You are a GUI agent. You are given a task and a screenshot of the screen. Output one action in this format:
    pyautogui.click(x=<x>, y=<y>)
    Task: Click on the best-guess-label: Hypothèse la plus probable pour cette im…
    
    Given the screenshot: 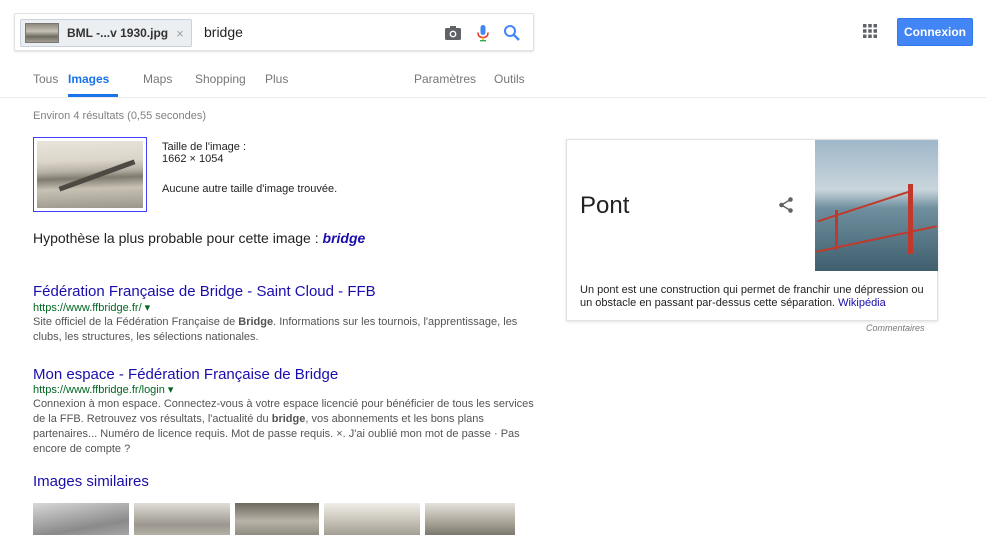 What is the action you would take?
    pyautogui.click(x=176, y=238)
    